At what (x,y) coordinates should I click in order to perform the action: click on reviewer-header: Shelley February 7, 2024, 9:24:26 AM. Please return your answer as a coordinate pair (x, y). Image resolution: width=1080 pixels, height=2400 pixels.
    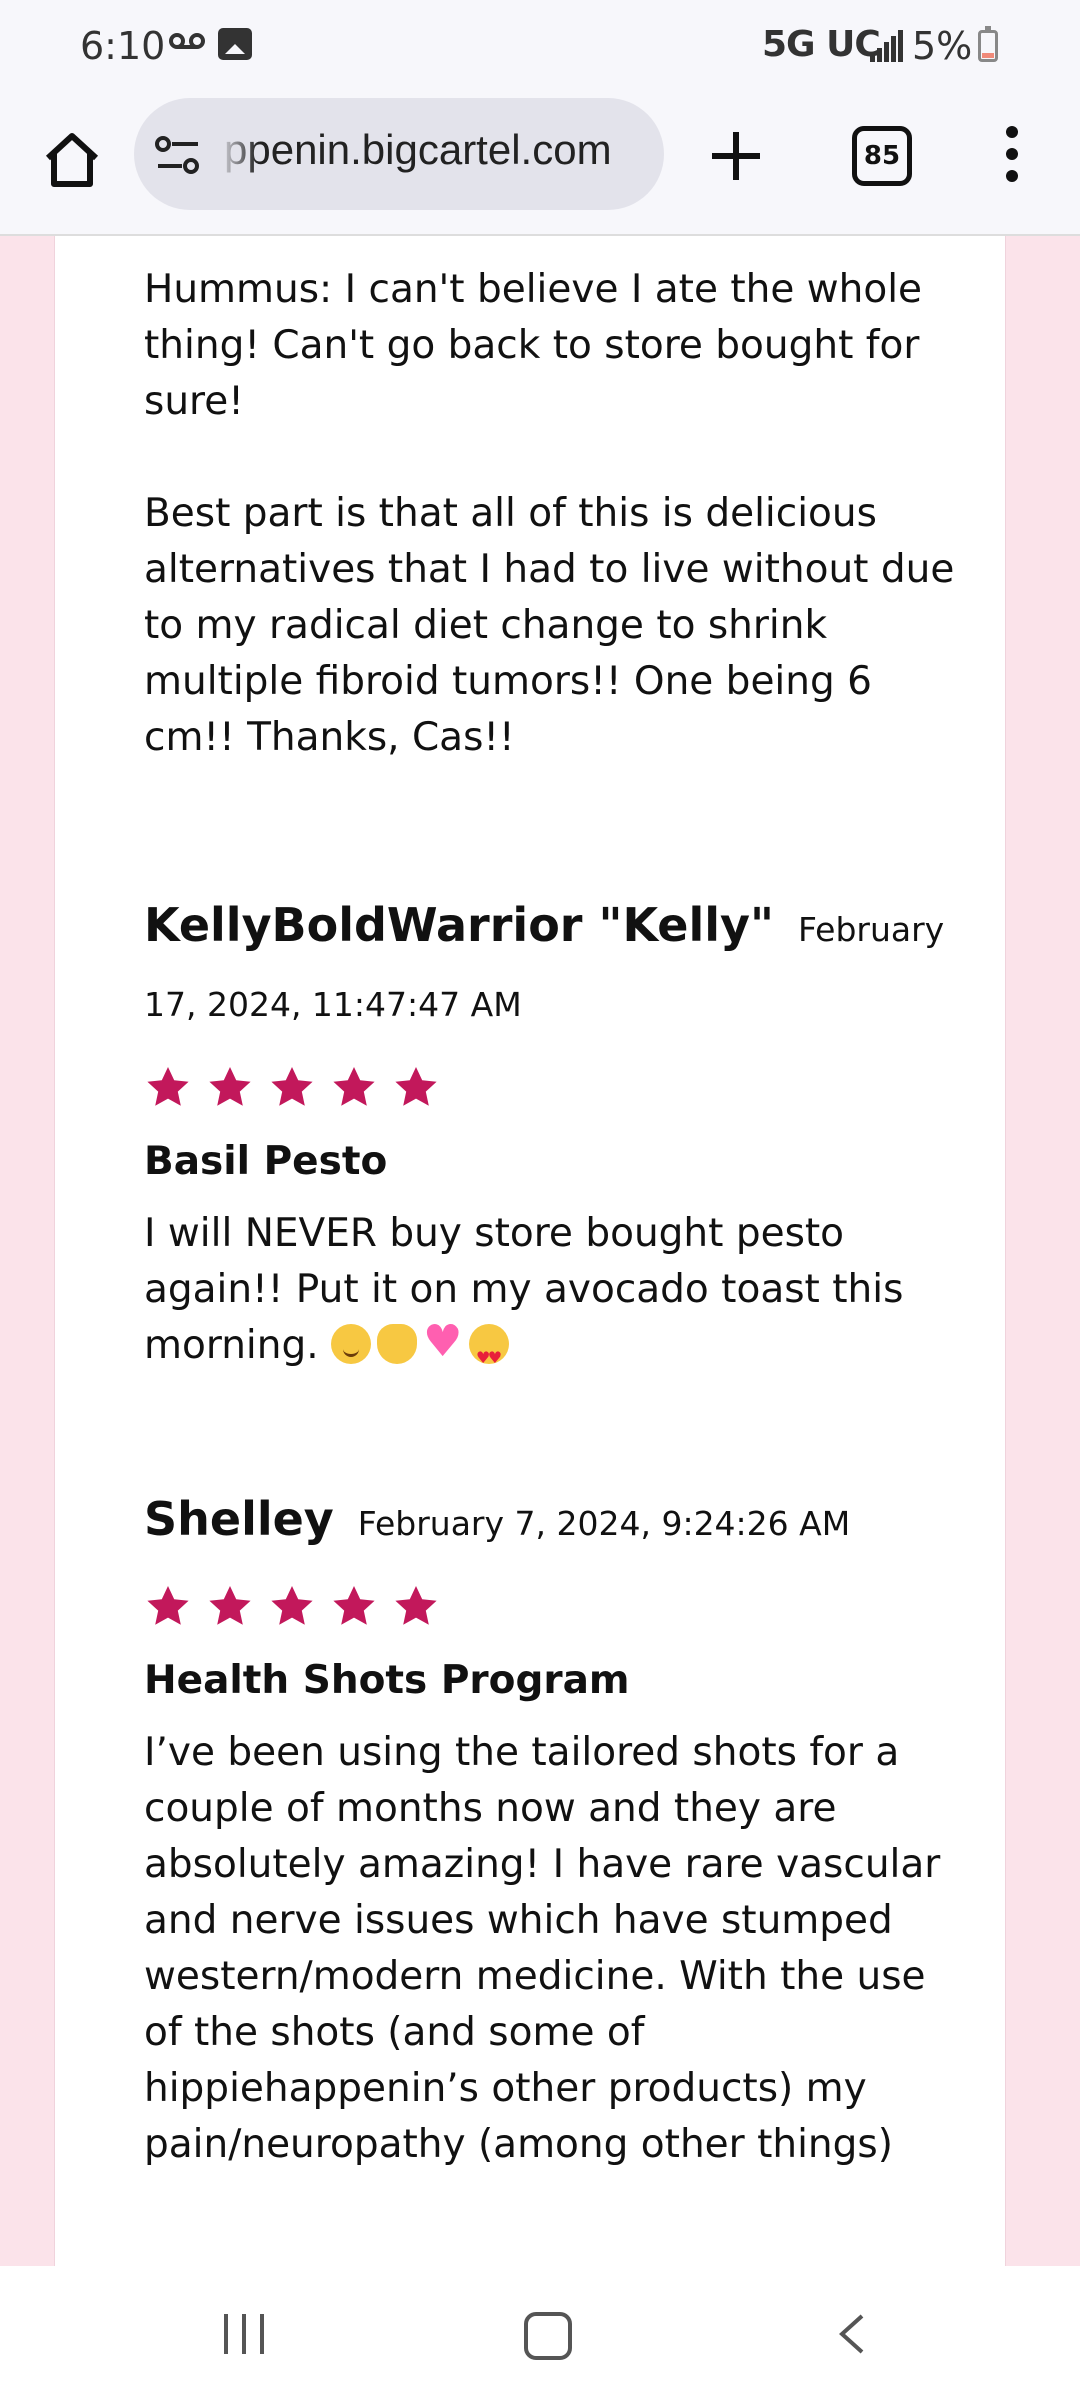
    Looking at the image, I should click on (559, 1521).